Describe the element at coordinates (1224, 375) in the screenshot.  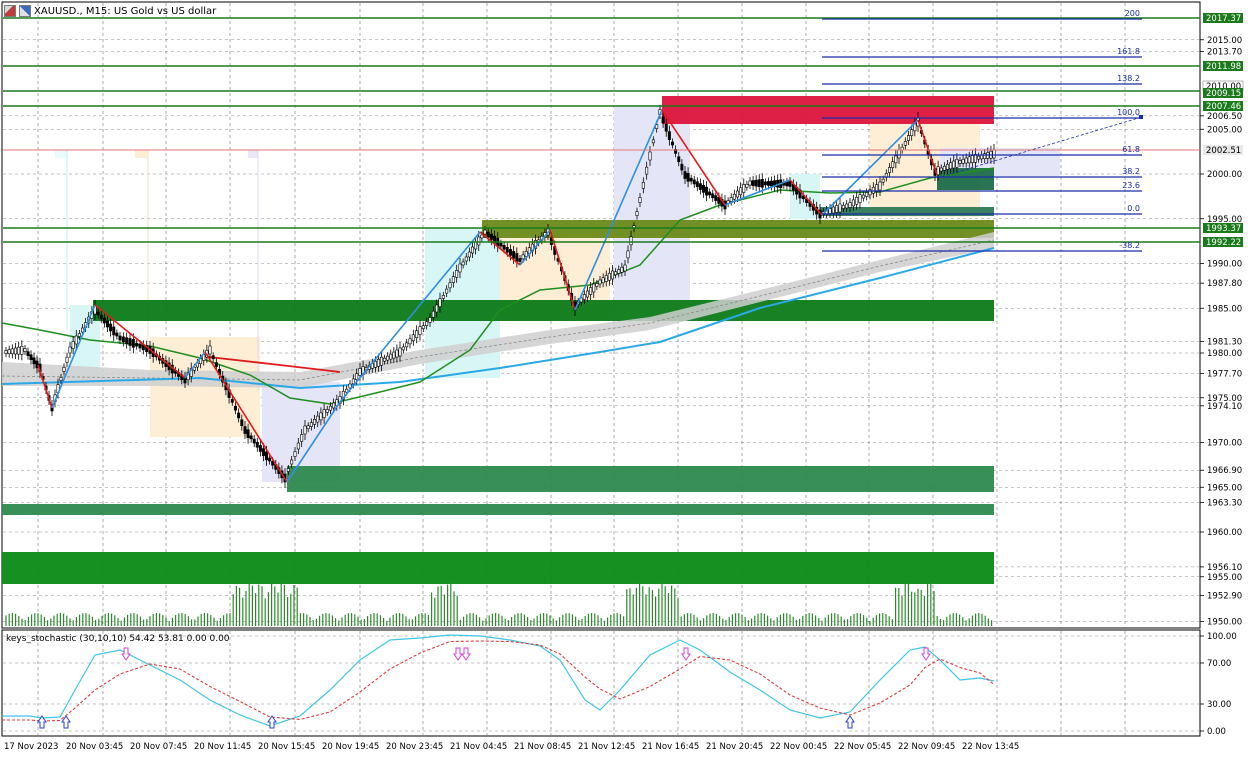
I see `price-label: 1977.70` at that location.